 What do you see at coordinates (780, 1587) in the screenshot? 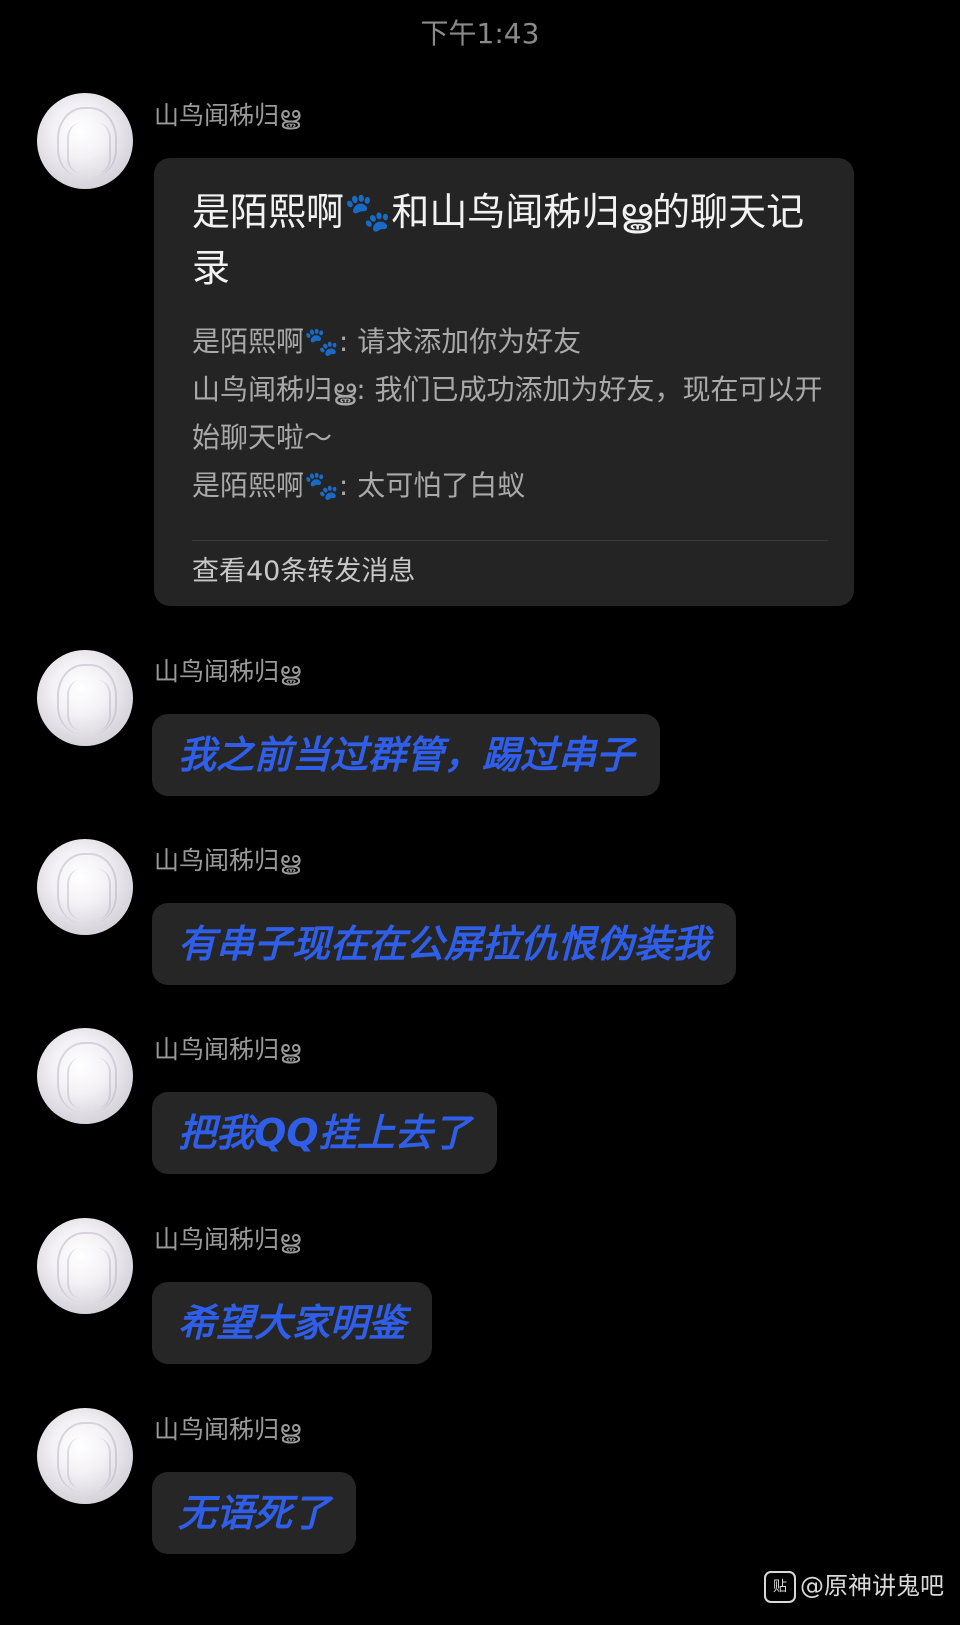
I see `tieba-icon: 贴` at bounding box center [780, 1587].